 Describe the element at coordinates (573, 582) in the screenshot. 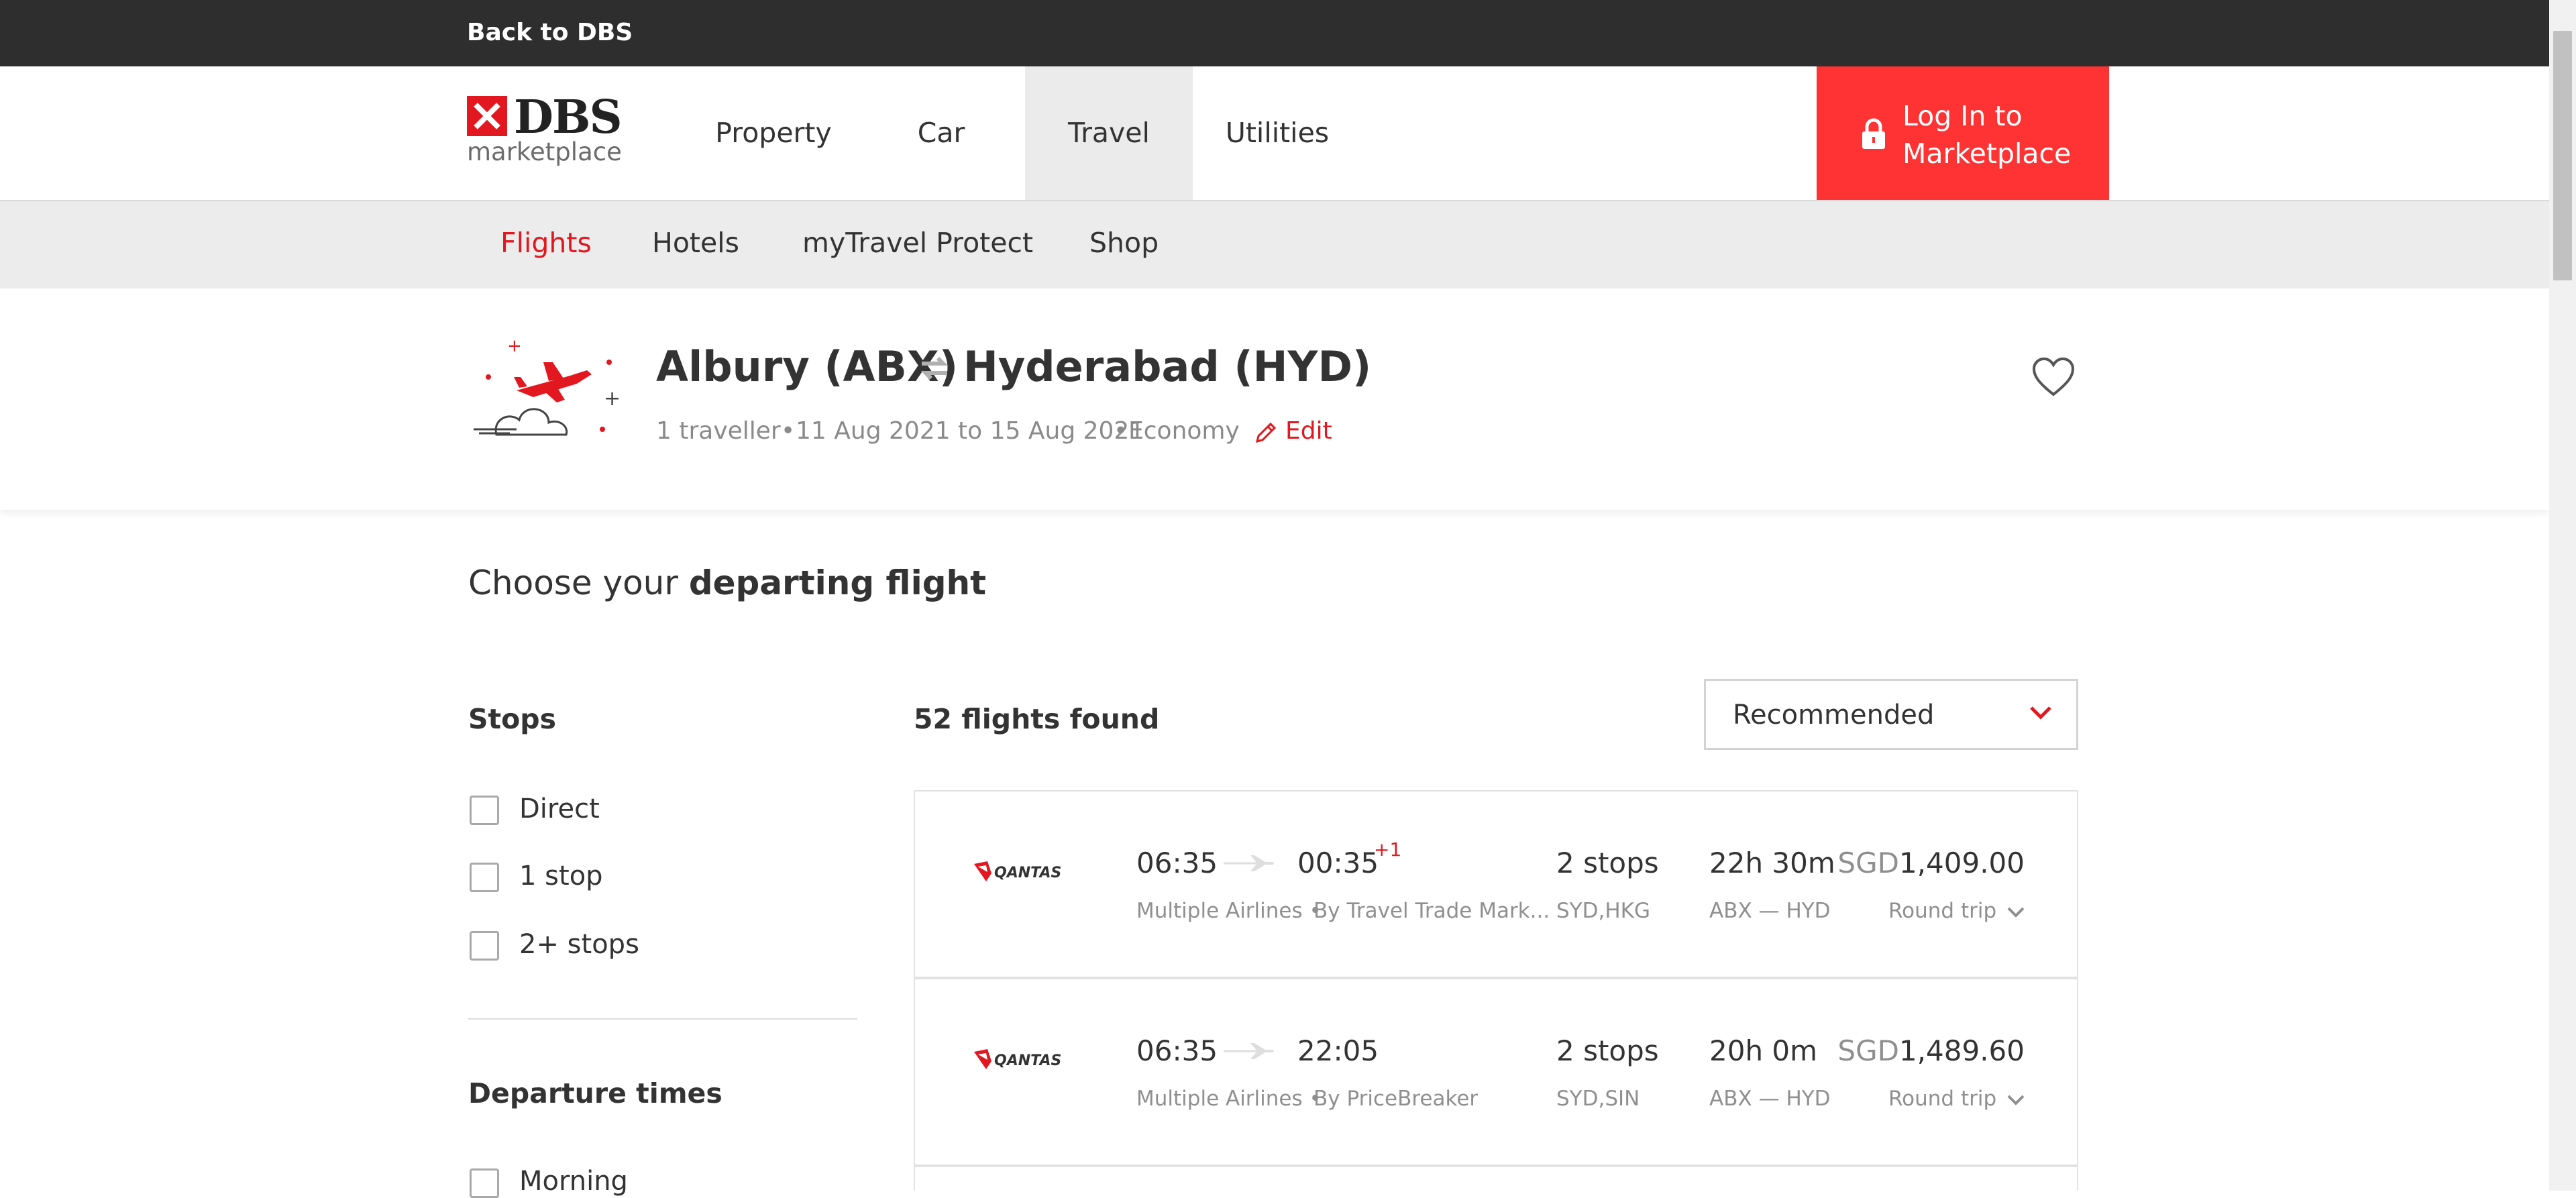

I see `choose-prefix: Choose your` at that location.